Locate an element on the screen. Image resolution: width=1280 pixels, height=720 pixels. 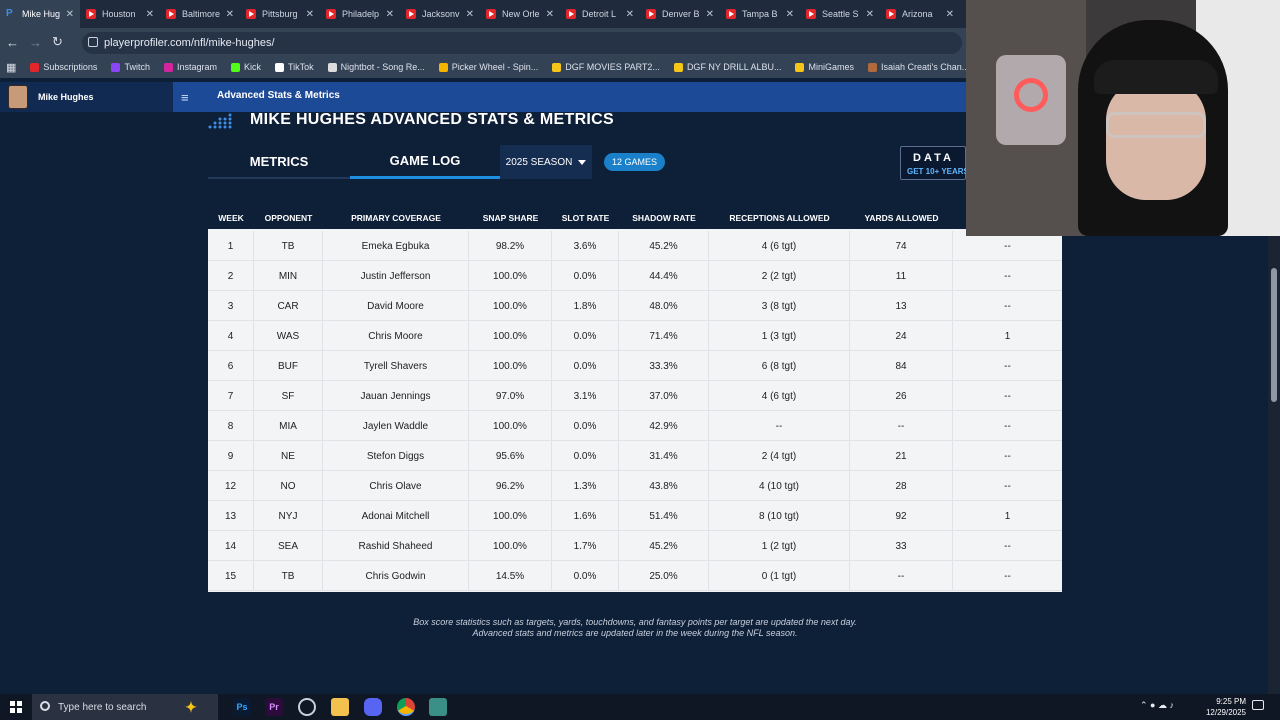
bookmark-label: TikTok is located at coordinates (301, 67).